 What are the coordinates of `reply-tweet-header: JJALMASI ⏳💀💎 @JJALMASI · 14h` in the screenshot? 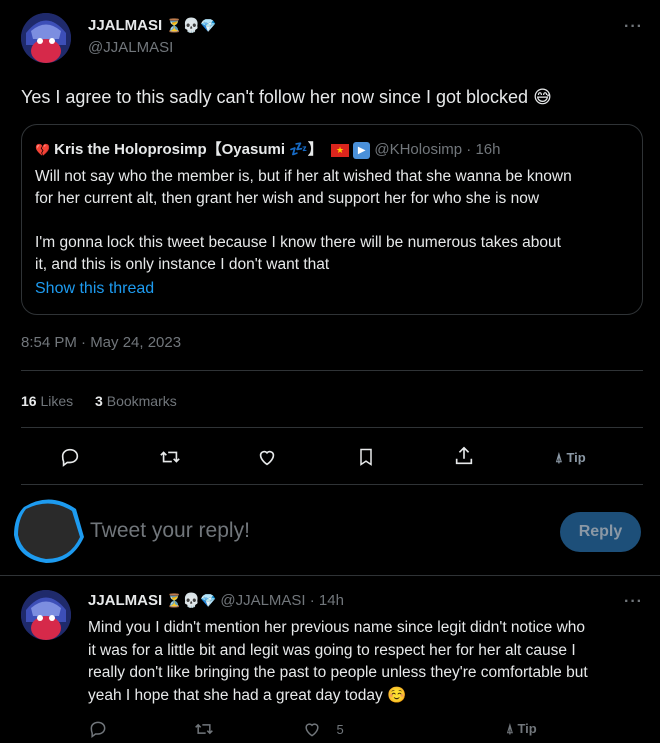 It's located at (216, 600).